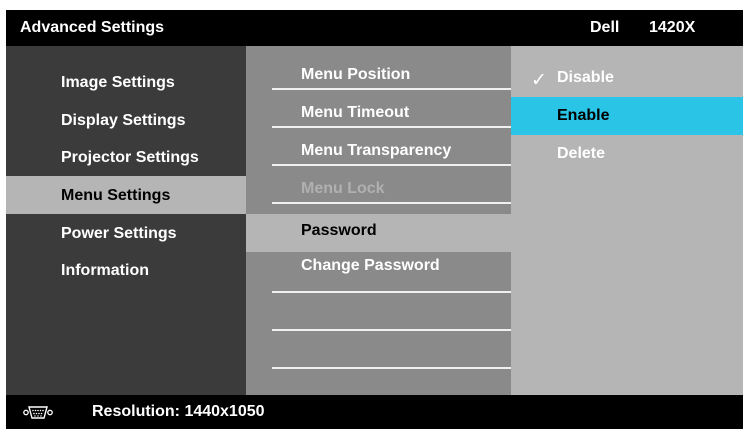  I want to click on status-bar: Resolution: 1440x1050, so click(374, 412).